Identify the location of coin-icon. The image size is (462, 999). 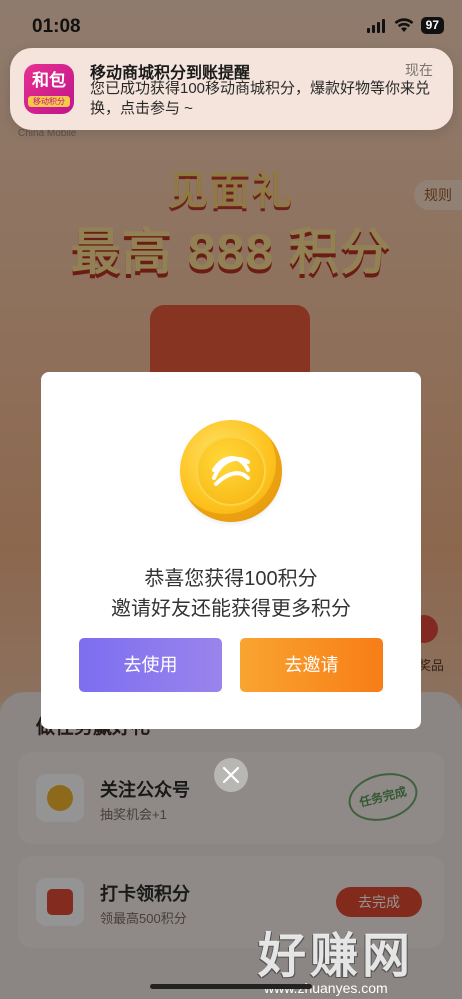
(231, 471).